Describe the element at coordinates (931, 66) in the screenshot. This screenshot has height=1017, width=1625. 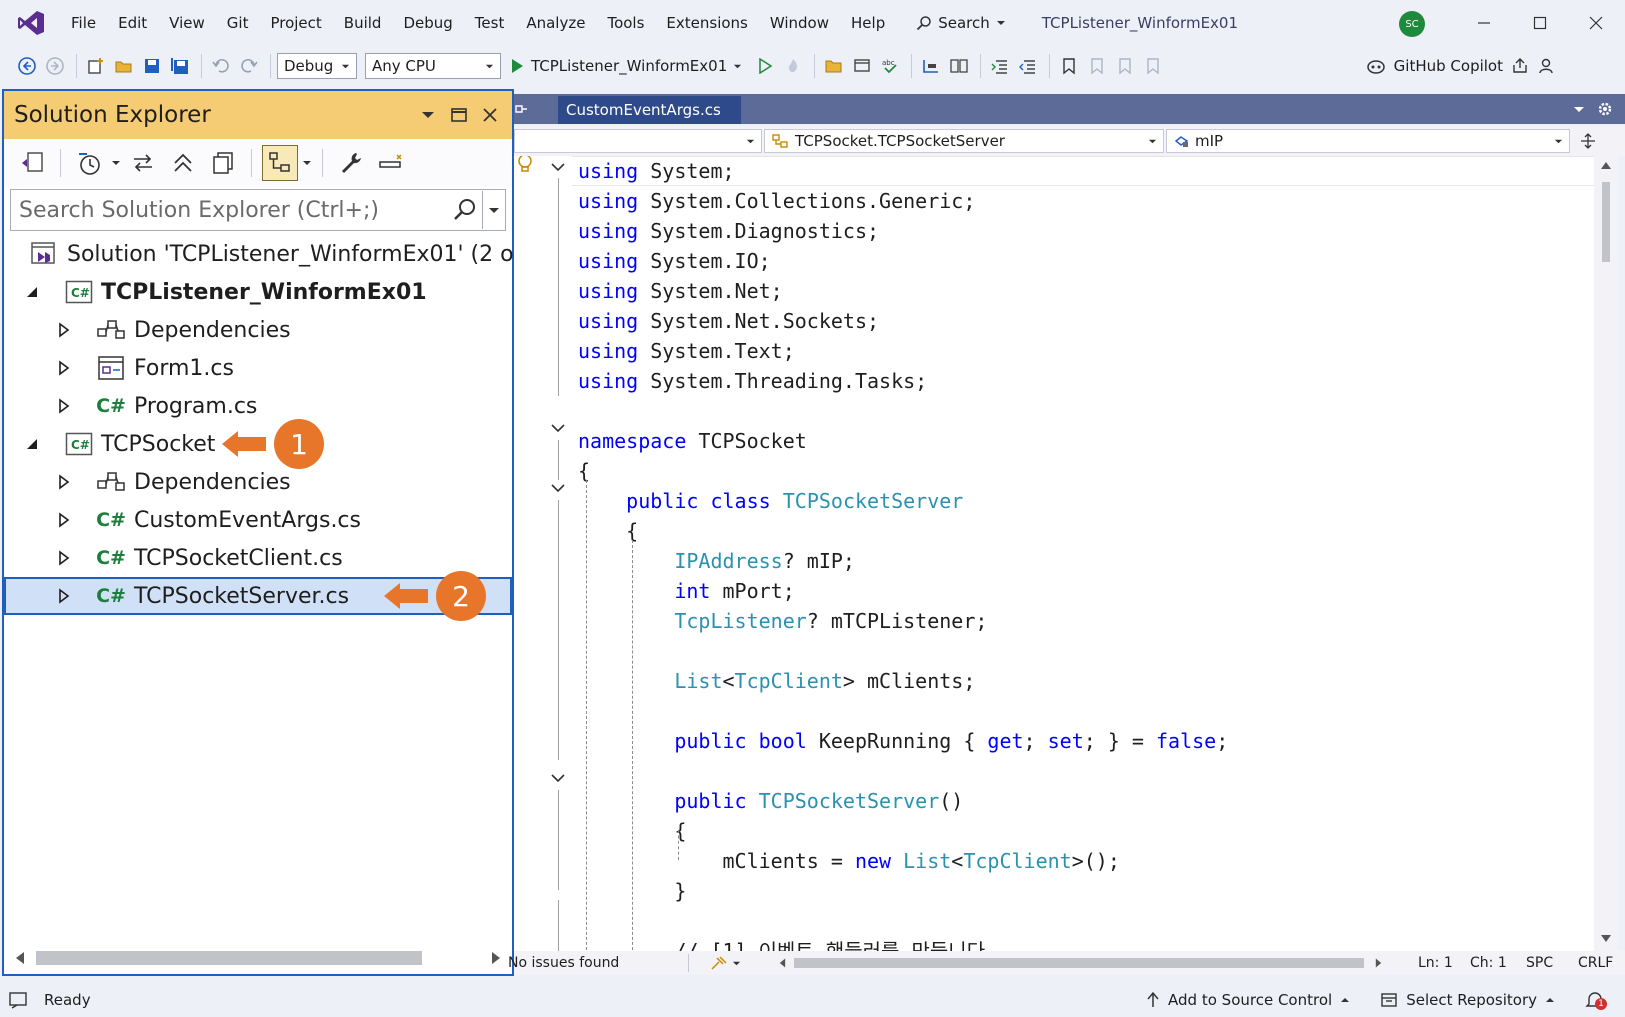
I see `format-button` at that location.